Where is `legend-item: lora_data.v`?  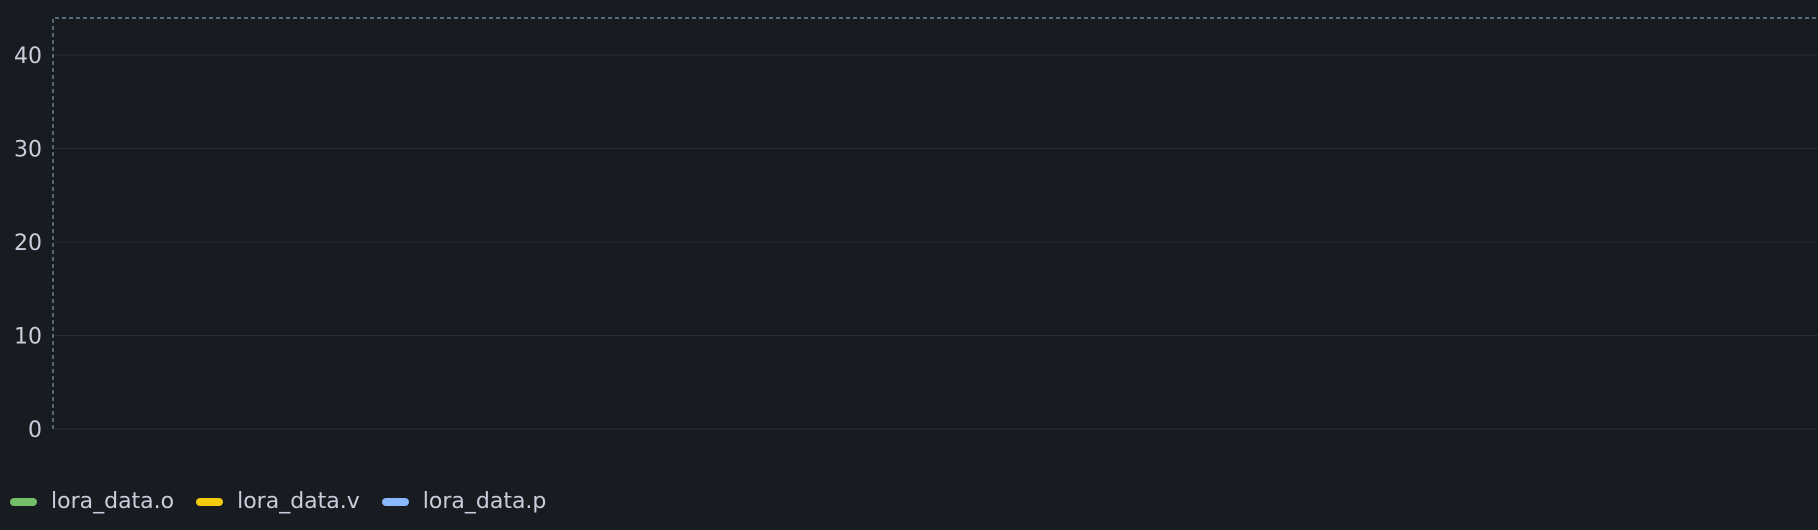
legend-item: lora_data.v is located at coordinates (278, 502).